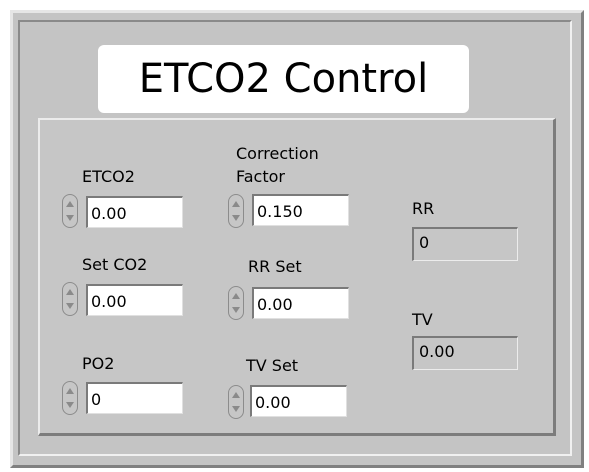 This screenshot has width=589, height=472. Describe the element at coordinates (134, 300) in the screenshot. I see `set-co2-field: 0.00` at that location.